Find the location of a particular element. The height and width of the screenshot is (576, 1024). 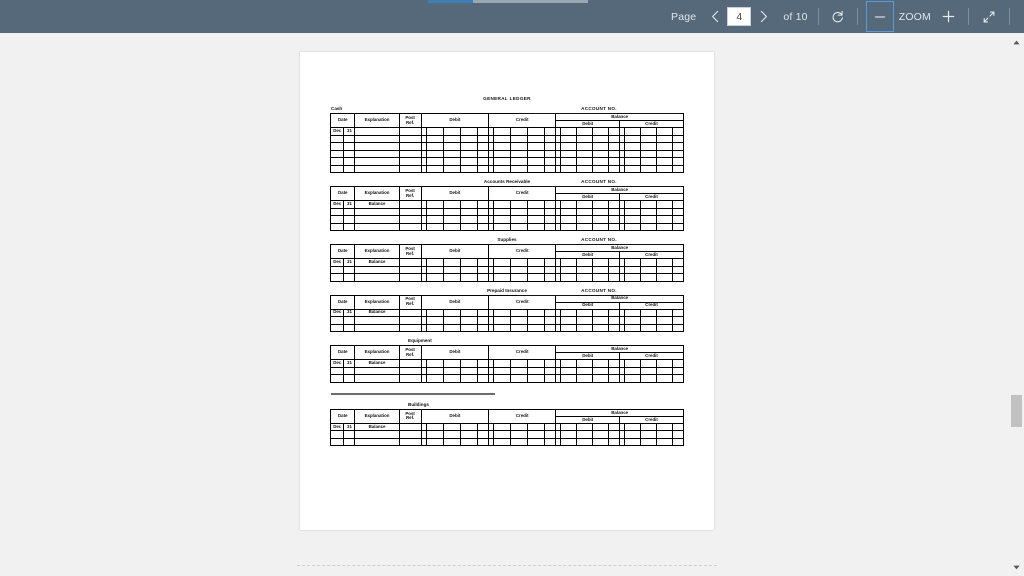

cell-date-day: 31 is located at coordinates (349, 427).